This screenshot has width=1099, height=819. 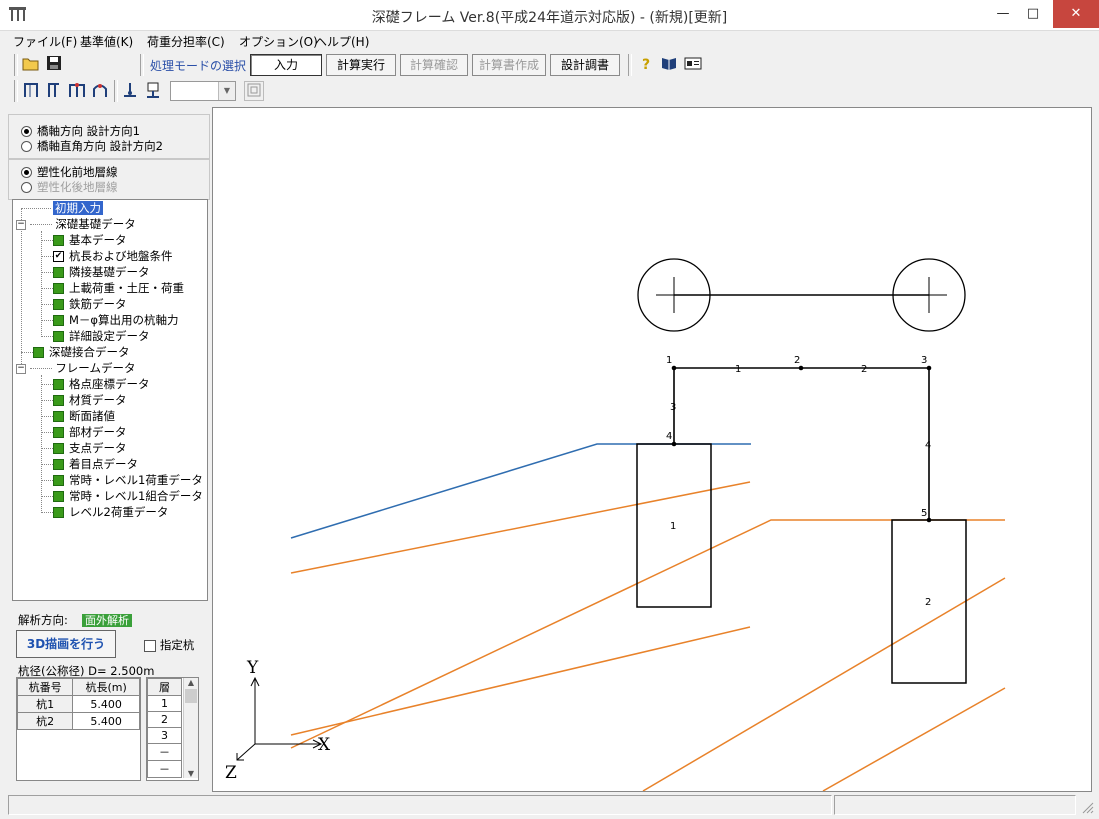 What do you see at coordinates (190, 728) in the screenshot?
I see `layer-table-scrollbar: ▲ ▼` at bounding box center [190, 728].